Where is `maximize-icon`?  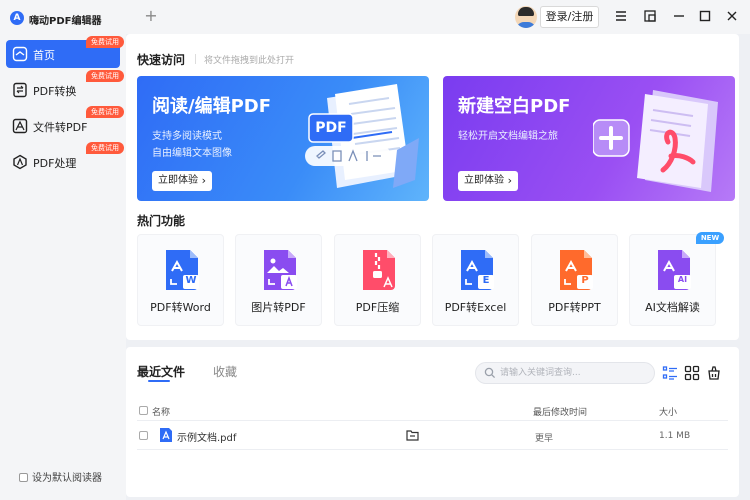
maximize-icon is located at coordinates (705, 16).